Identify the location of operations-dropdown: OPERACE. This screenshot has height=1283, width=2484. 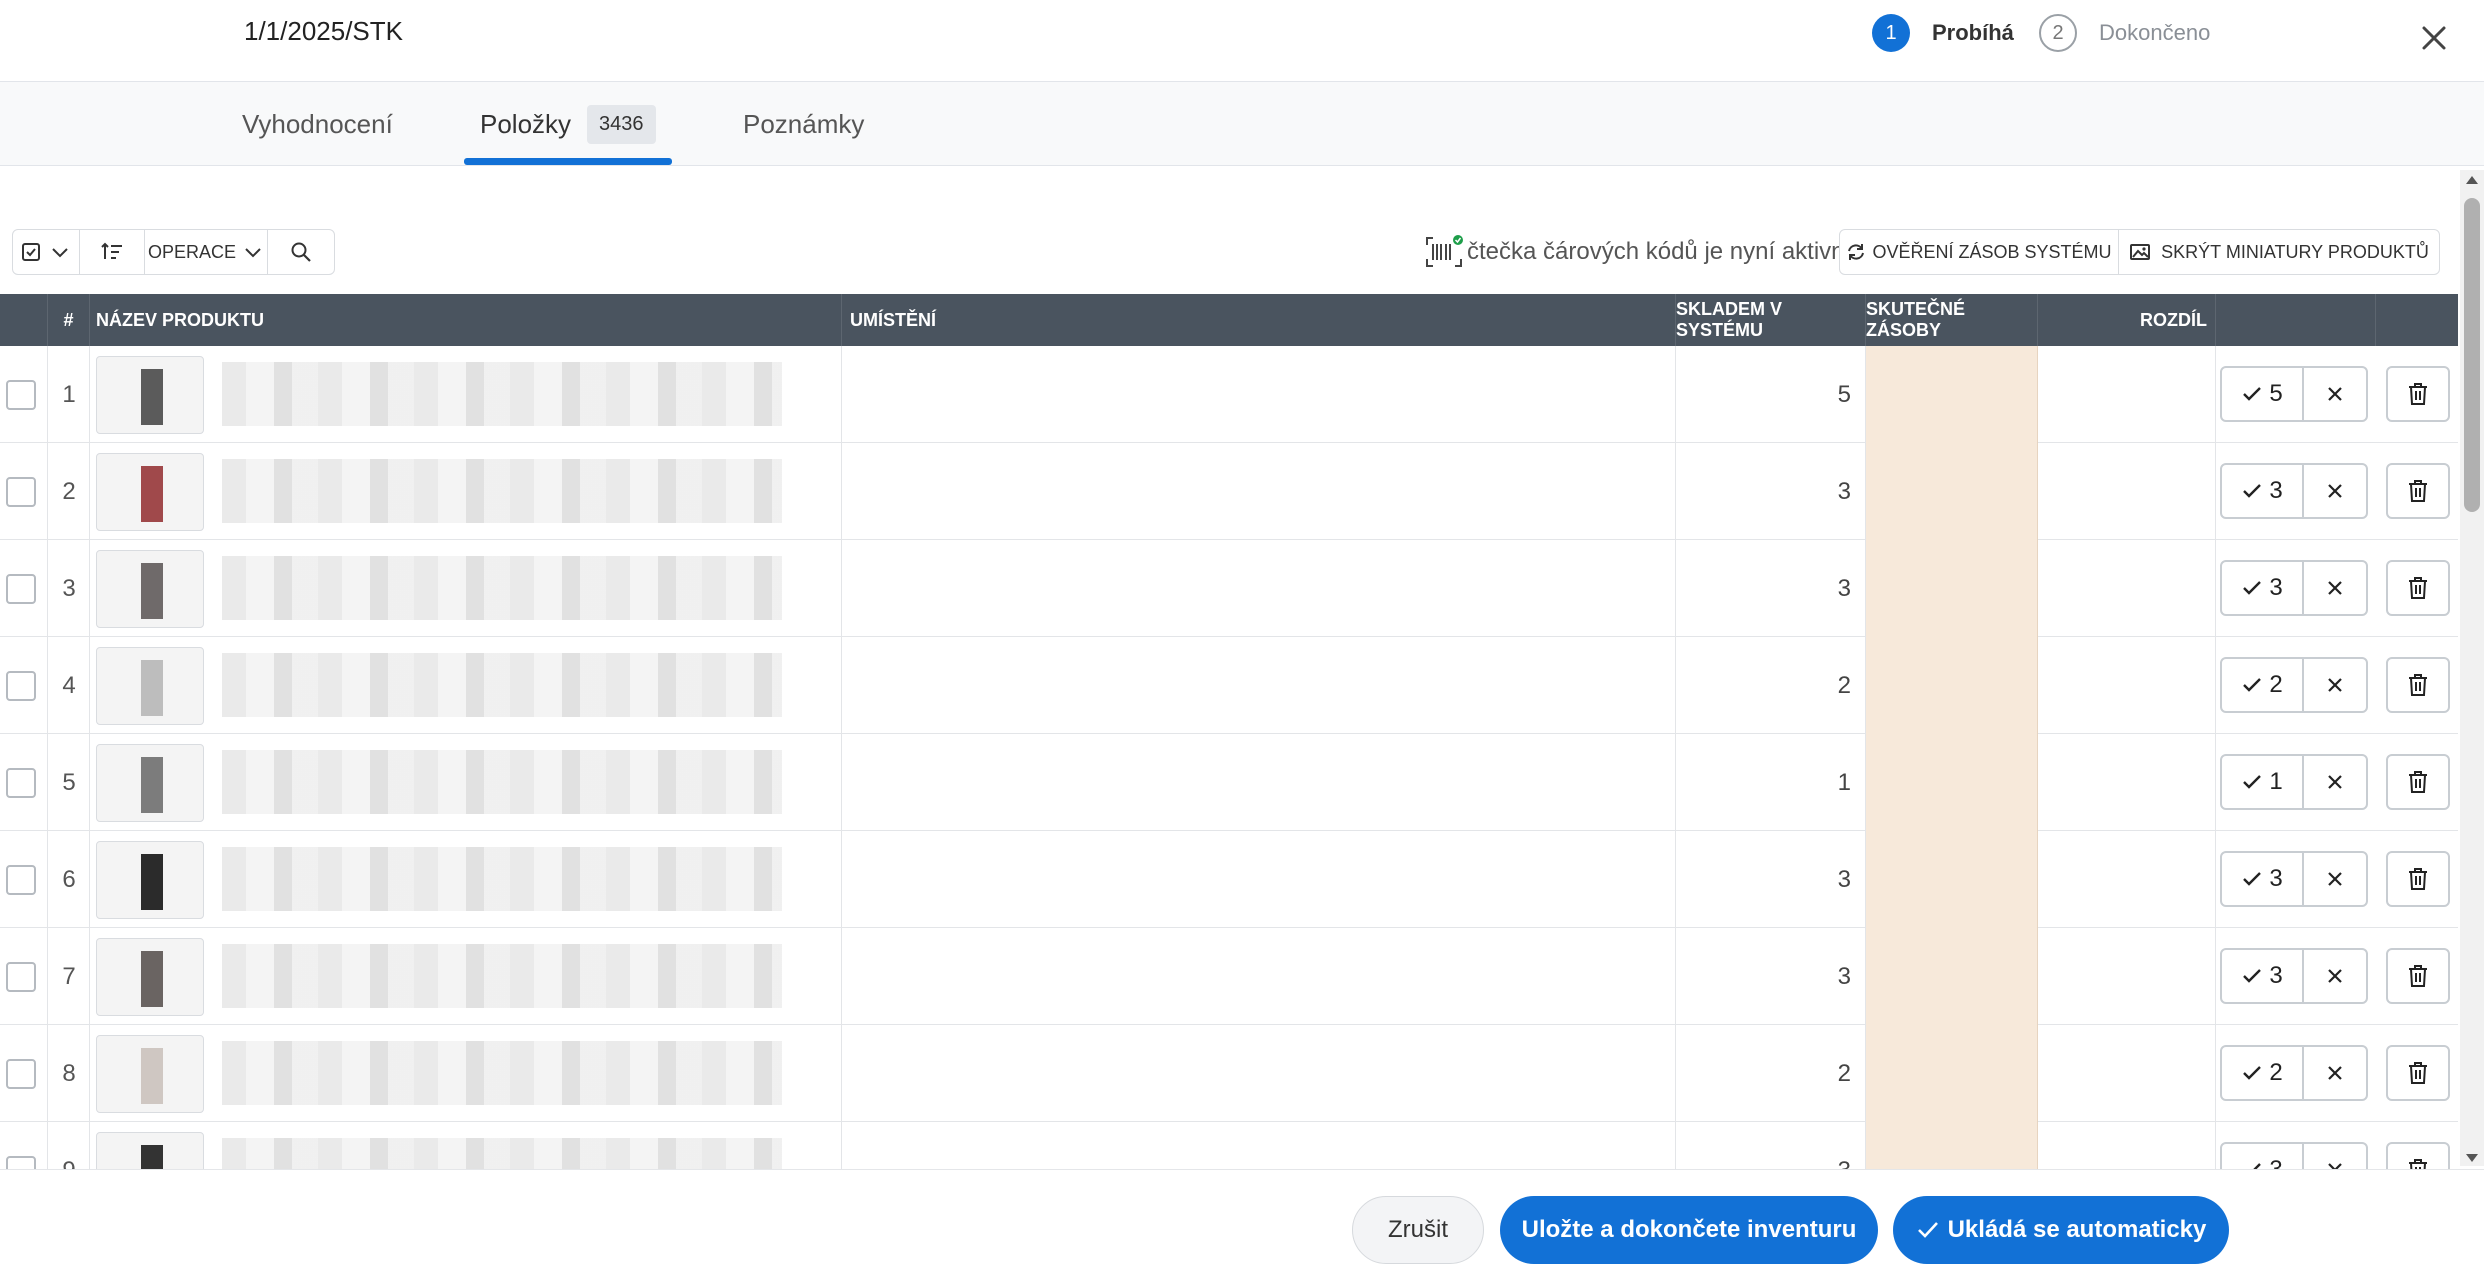
(206, 252).